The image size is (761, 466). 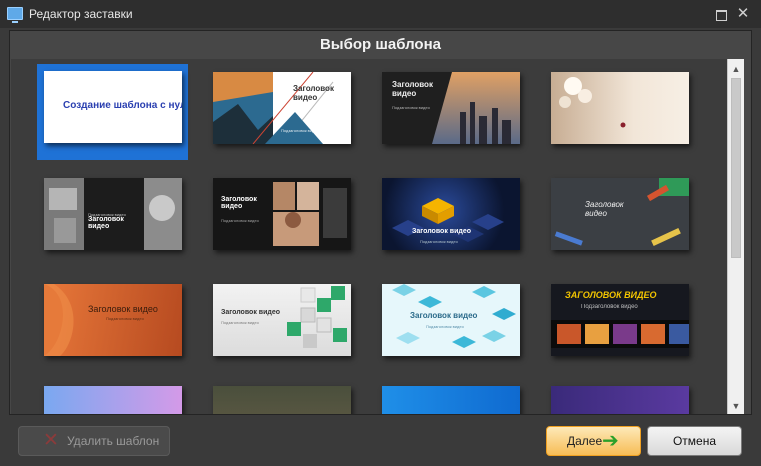 What do you see at coordinates (736, 69) in the screenshot?
I see `scroll-up-icon: ▲` at bounding box center [736, 69].